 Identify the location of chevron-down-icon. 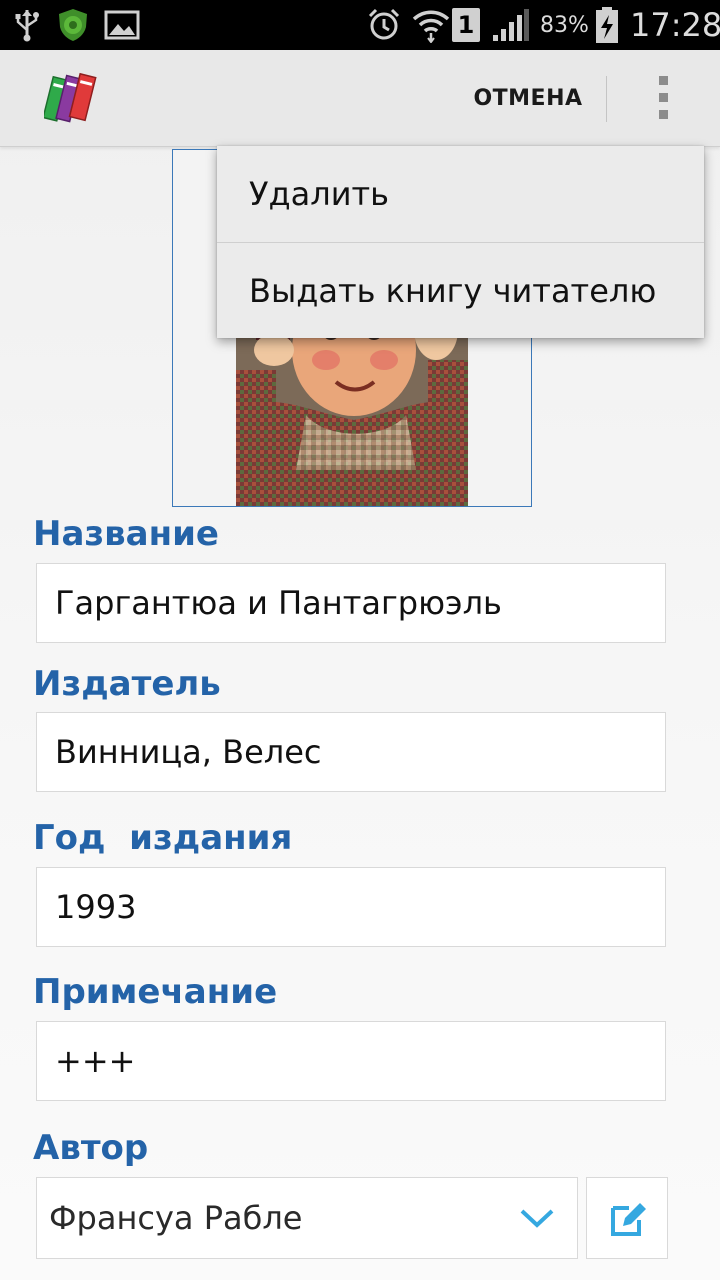
(537, 1218).